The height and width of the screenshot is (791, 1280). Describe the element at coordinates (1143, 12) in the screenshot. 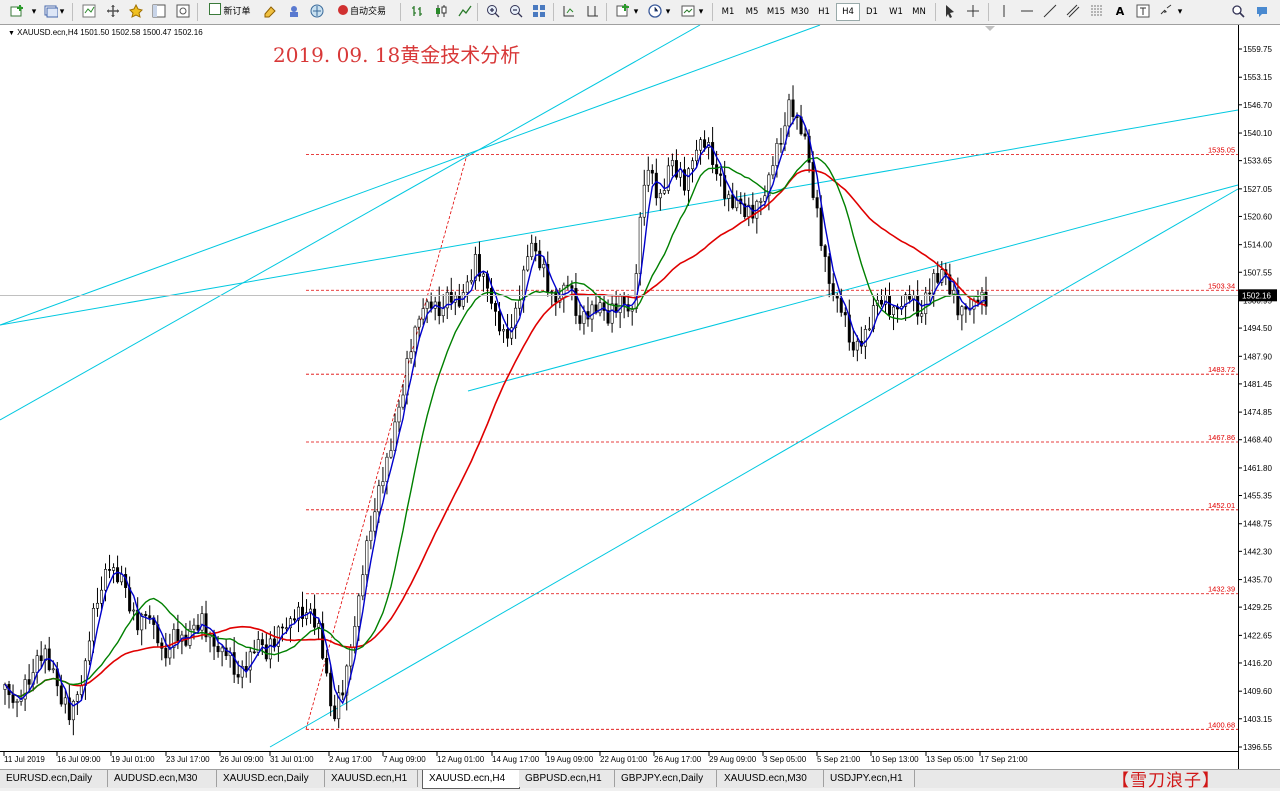

I see `text-label-icon` at that location.